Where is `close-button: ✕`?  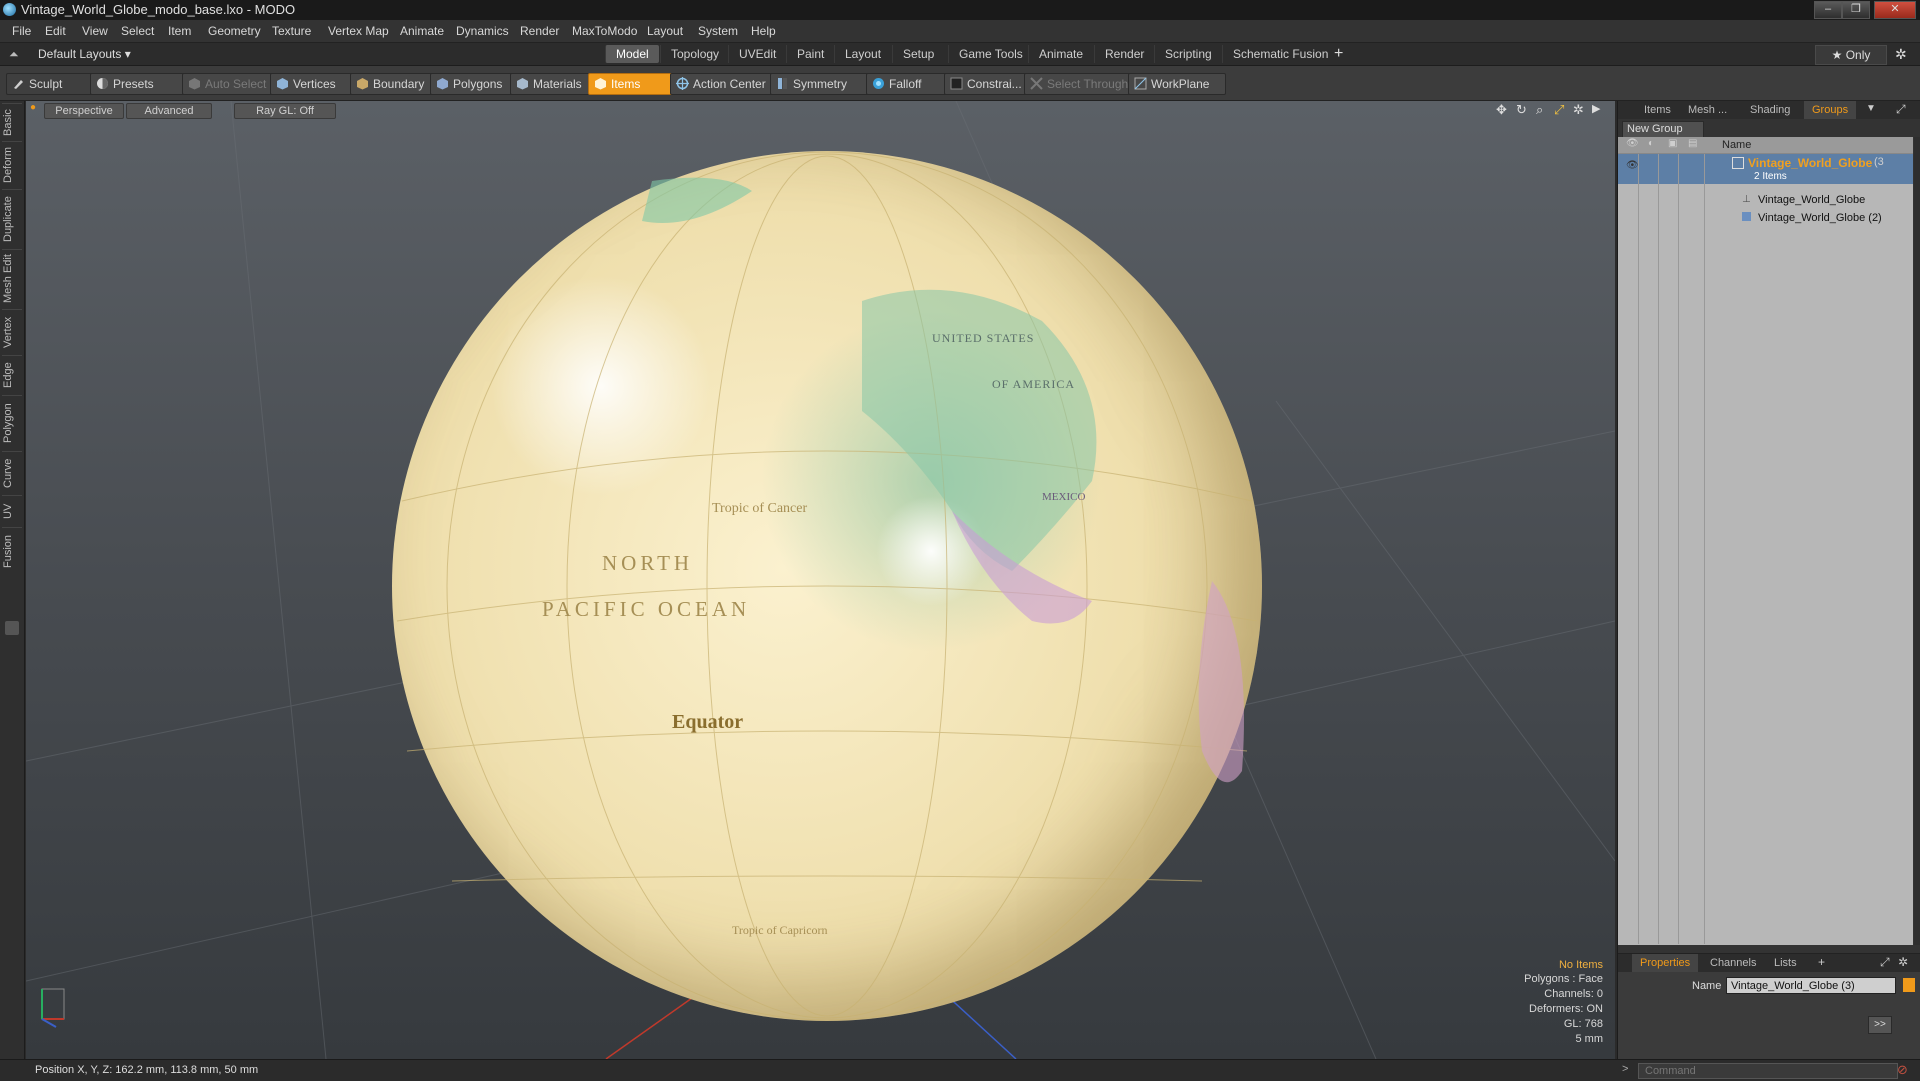
close-button: ✕ is located at coordinates (1895, 10).